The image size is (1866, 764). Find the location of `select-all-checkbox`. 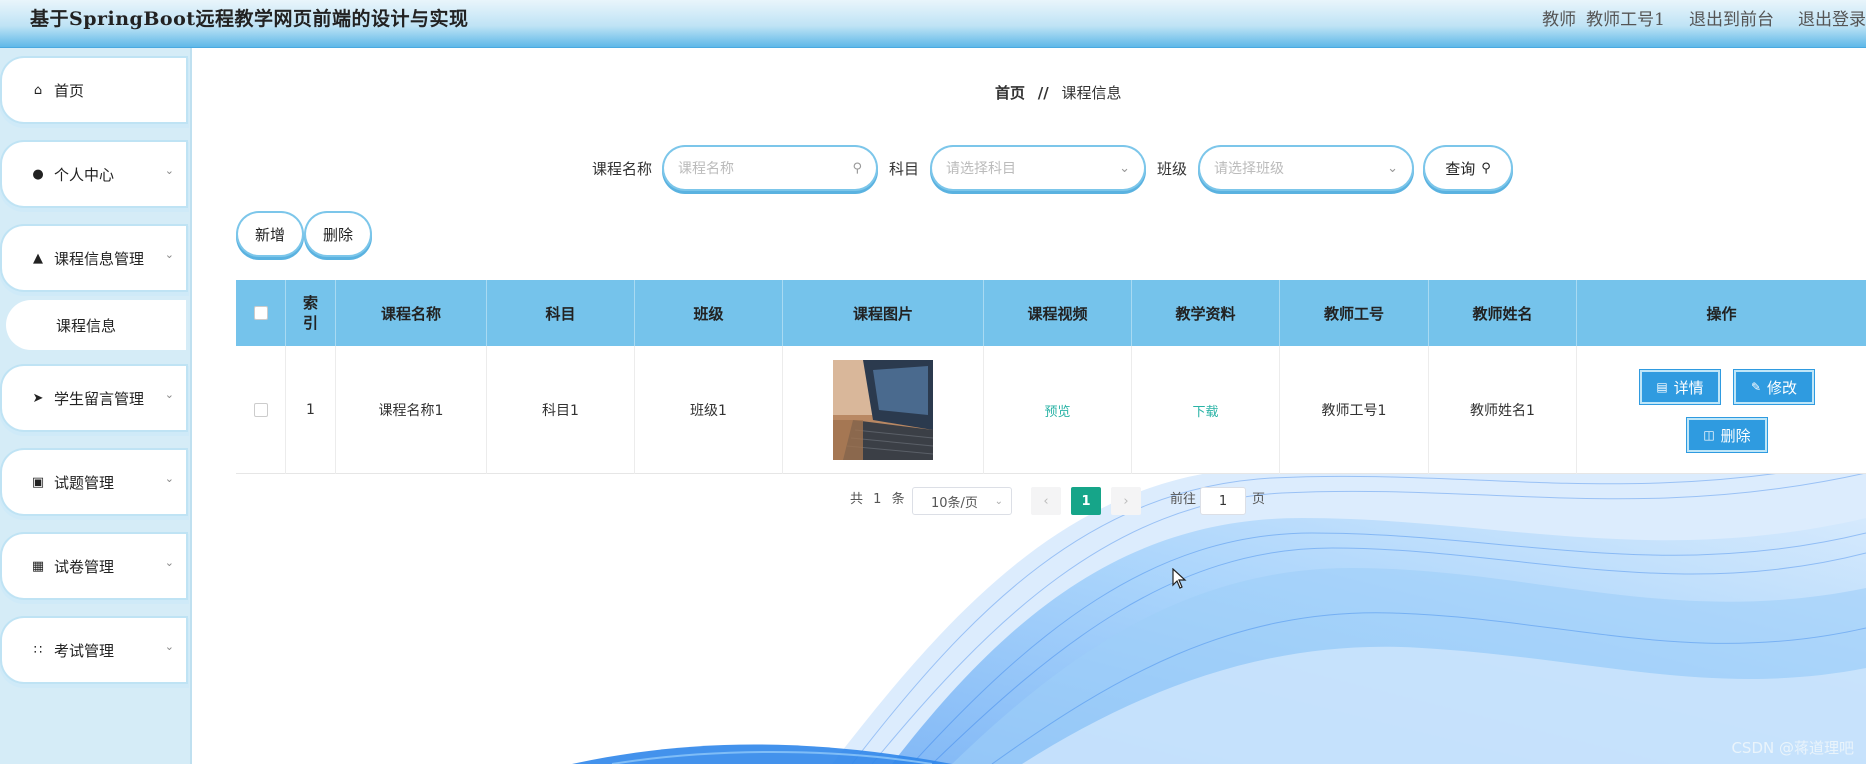

select-all-checkbox is located at coordinates (260, 313).